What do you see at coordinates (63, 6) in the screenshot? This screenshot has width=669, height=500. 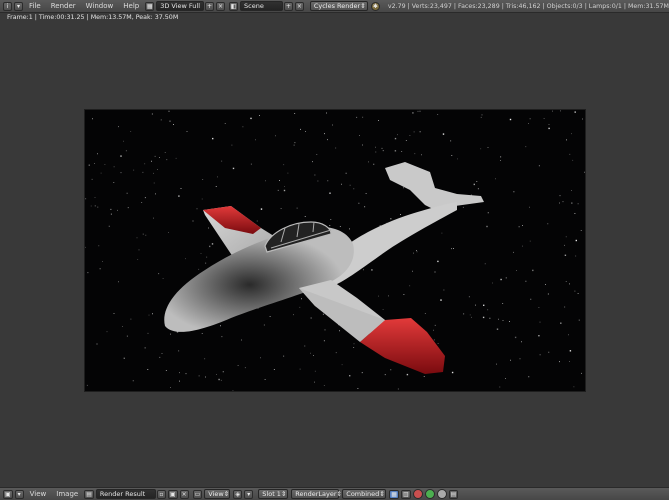 I see `menu-render: Render` at bounding box center [63, 6].